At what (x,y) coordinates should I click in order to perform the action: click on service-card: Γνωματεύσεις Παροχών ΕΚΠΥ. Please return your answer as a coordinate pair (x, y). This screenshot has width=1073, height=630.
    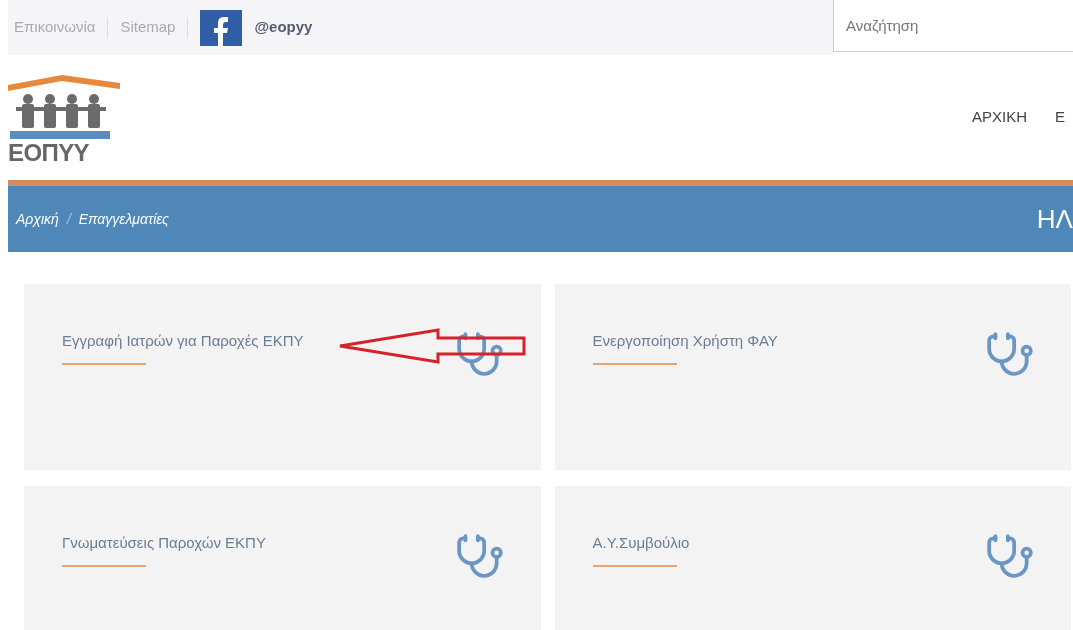
    Looking at the image, I should click on (282, 558).